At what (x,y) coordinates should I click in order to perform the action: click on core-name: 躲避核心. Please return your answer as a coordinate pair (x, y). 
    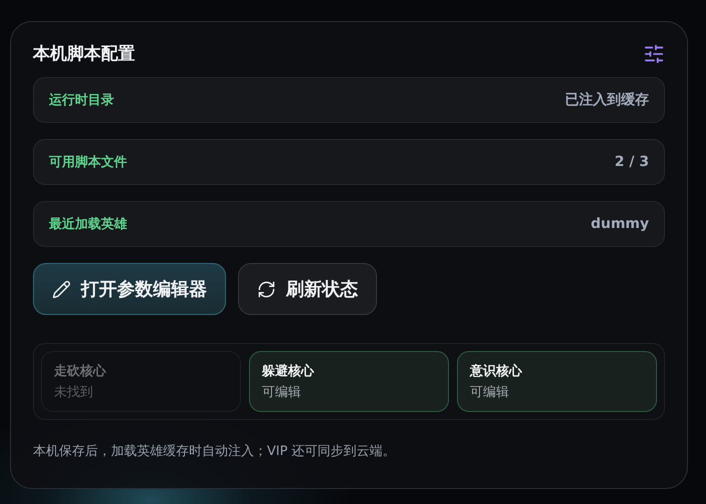
    Looking at the image, I should click on (289, 371).